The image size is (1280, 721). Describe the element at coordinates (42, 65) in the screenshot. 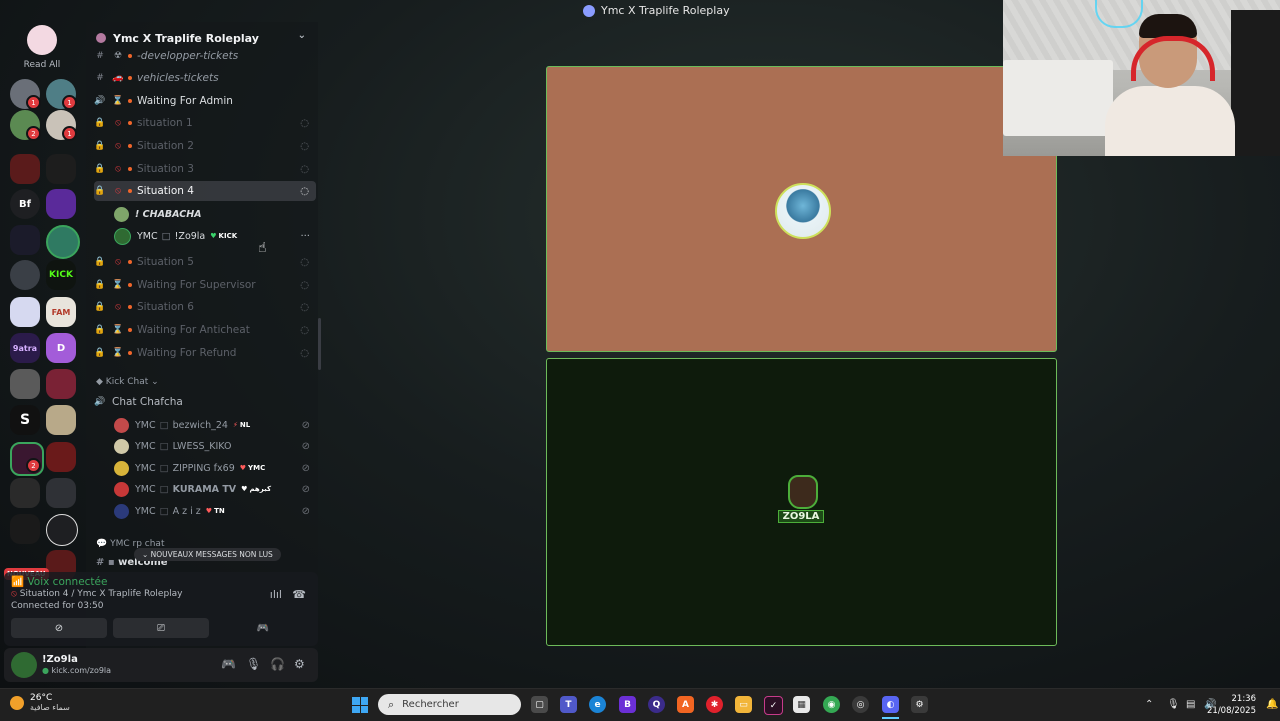

I see `read-all-button: Read All` at that location.